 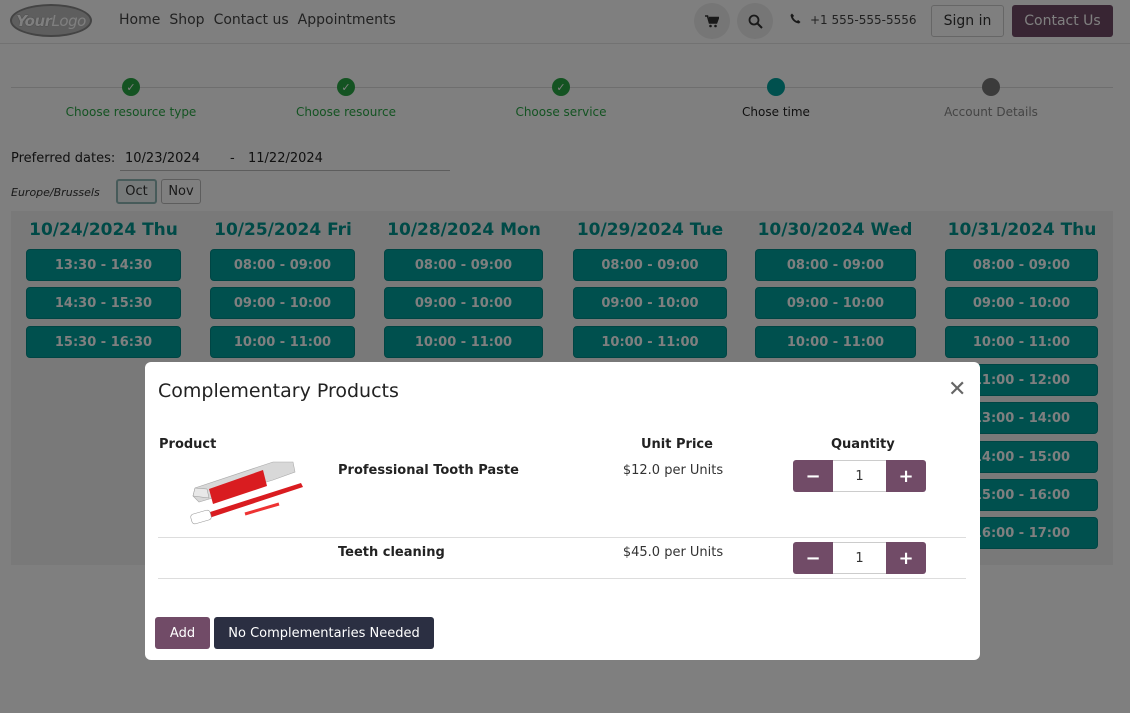 I want to click on product-name: Teeth cleaning, so click(x=391, y=552).